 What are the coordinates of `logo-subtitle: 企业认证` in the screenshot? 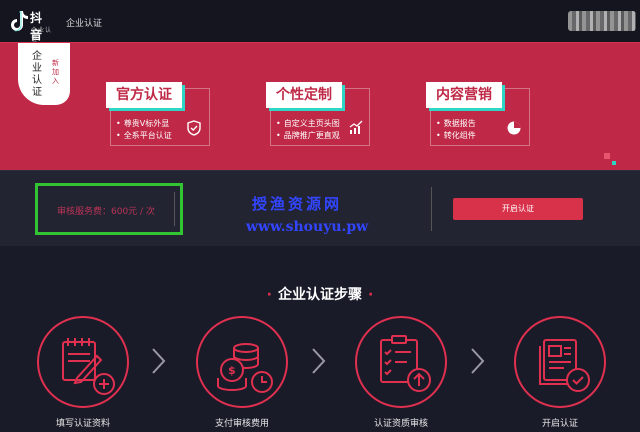 It's located at (42, 35).